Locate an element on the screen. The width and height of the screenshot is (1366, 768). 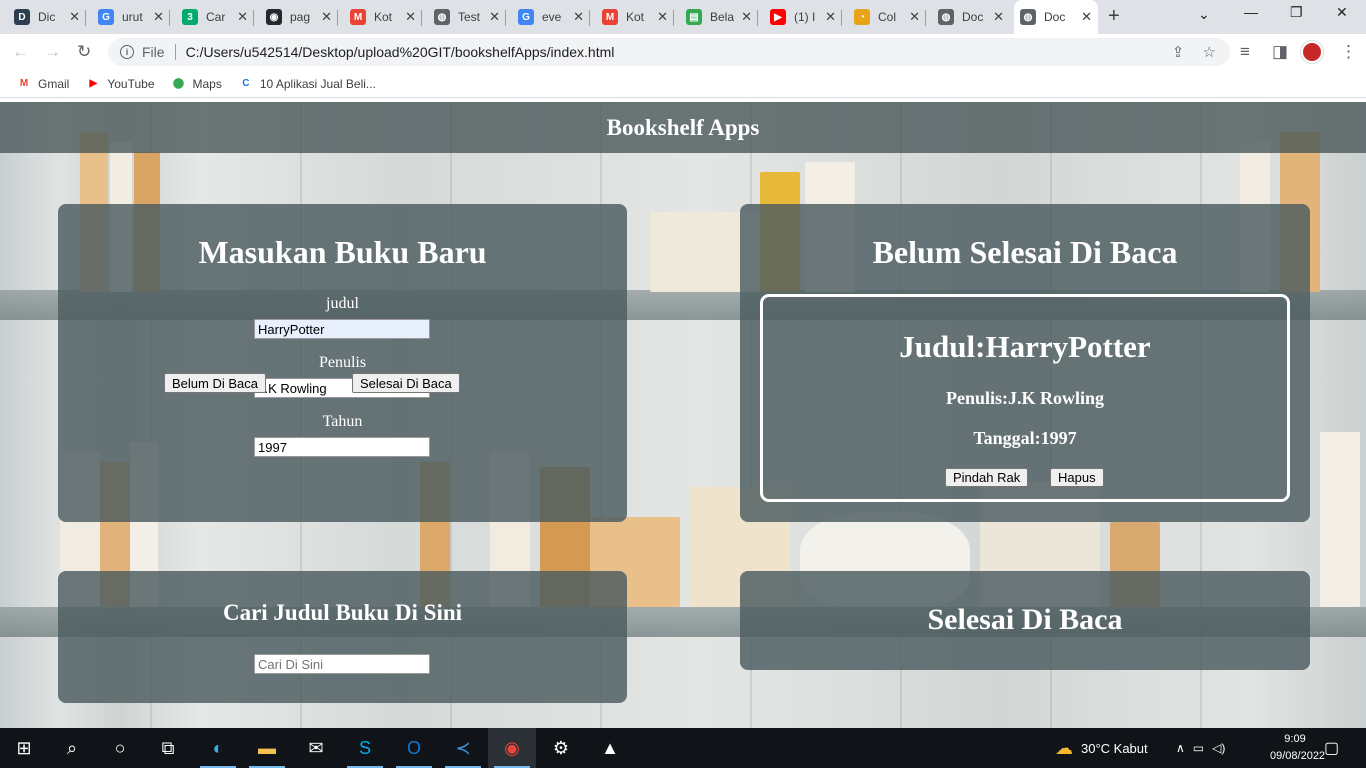
weather-cloud-sun-icon: ☁ is located at coordinates (1064, 747).